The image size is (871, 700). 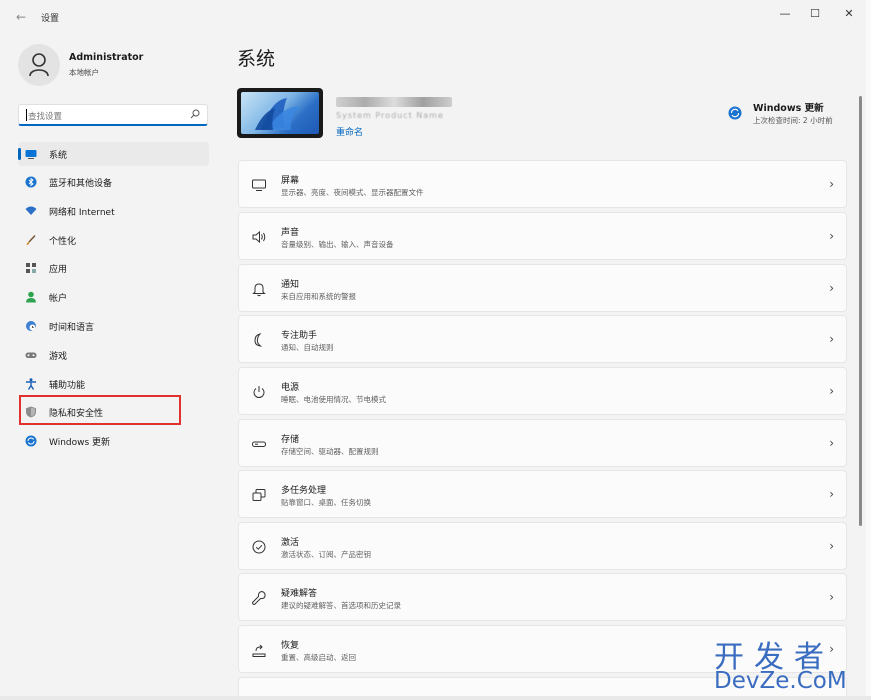 I want to click on bell-icon, so click(x=259, y=290).